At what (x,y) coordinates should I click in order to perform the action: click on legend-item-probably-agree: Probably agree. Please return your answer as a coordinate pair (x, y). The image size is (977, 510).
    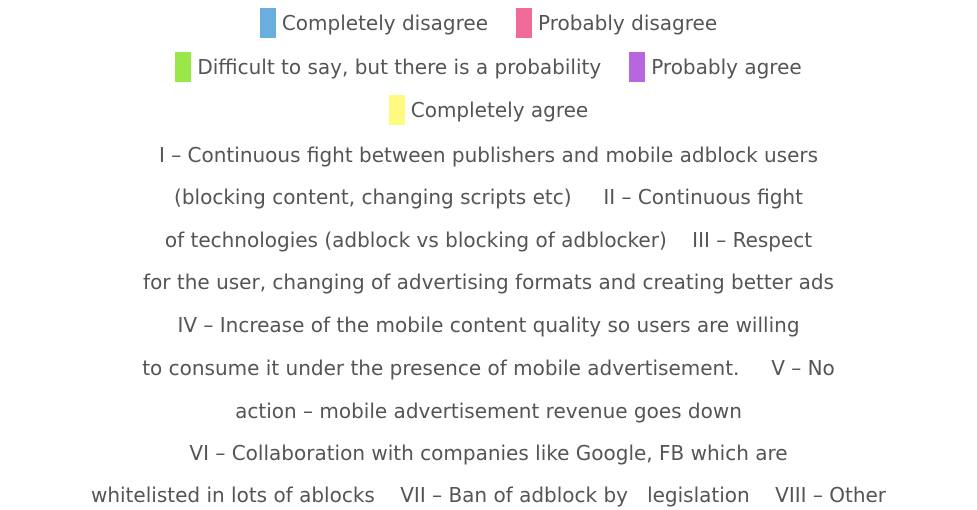
    Looking at the image, I should click on (715, 67).